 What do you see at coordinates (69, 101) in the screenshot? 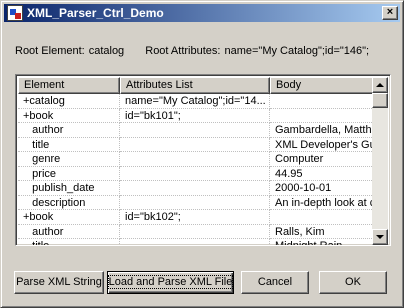
I see `cell-element: +catalog` at bounding box center [69, 101].